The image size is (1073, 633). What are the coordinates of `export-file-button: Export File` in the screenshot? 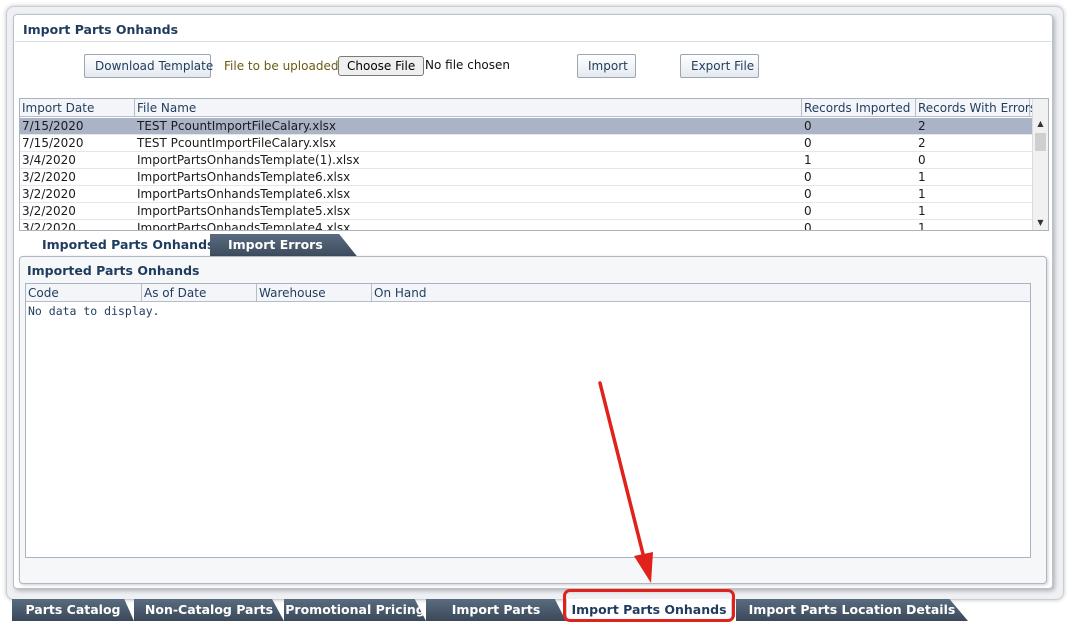 It's located at (719, 66).